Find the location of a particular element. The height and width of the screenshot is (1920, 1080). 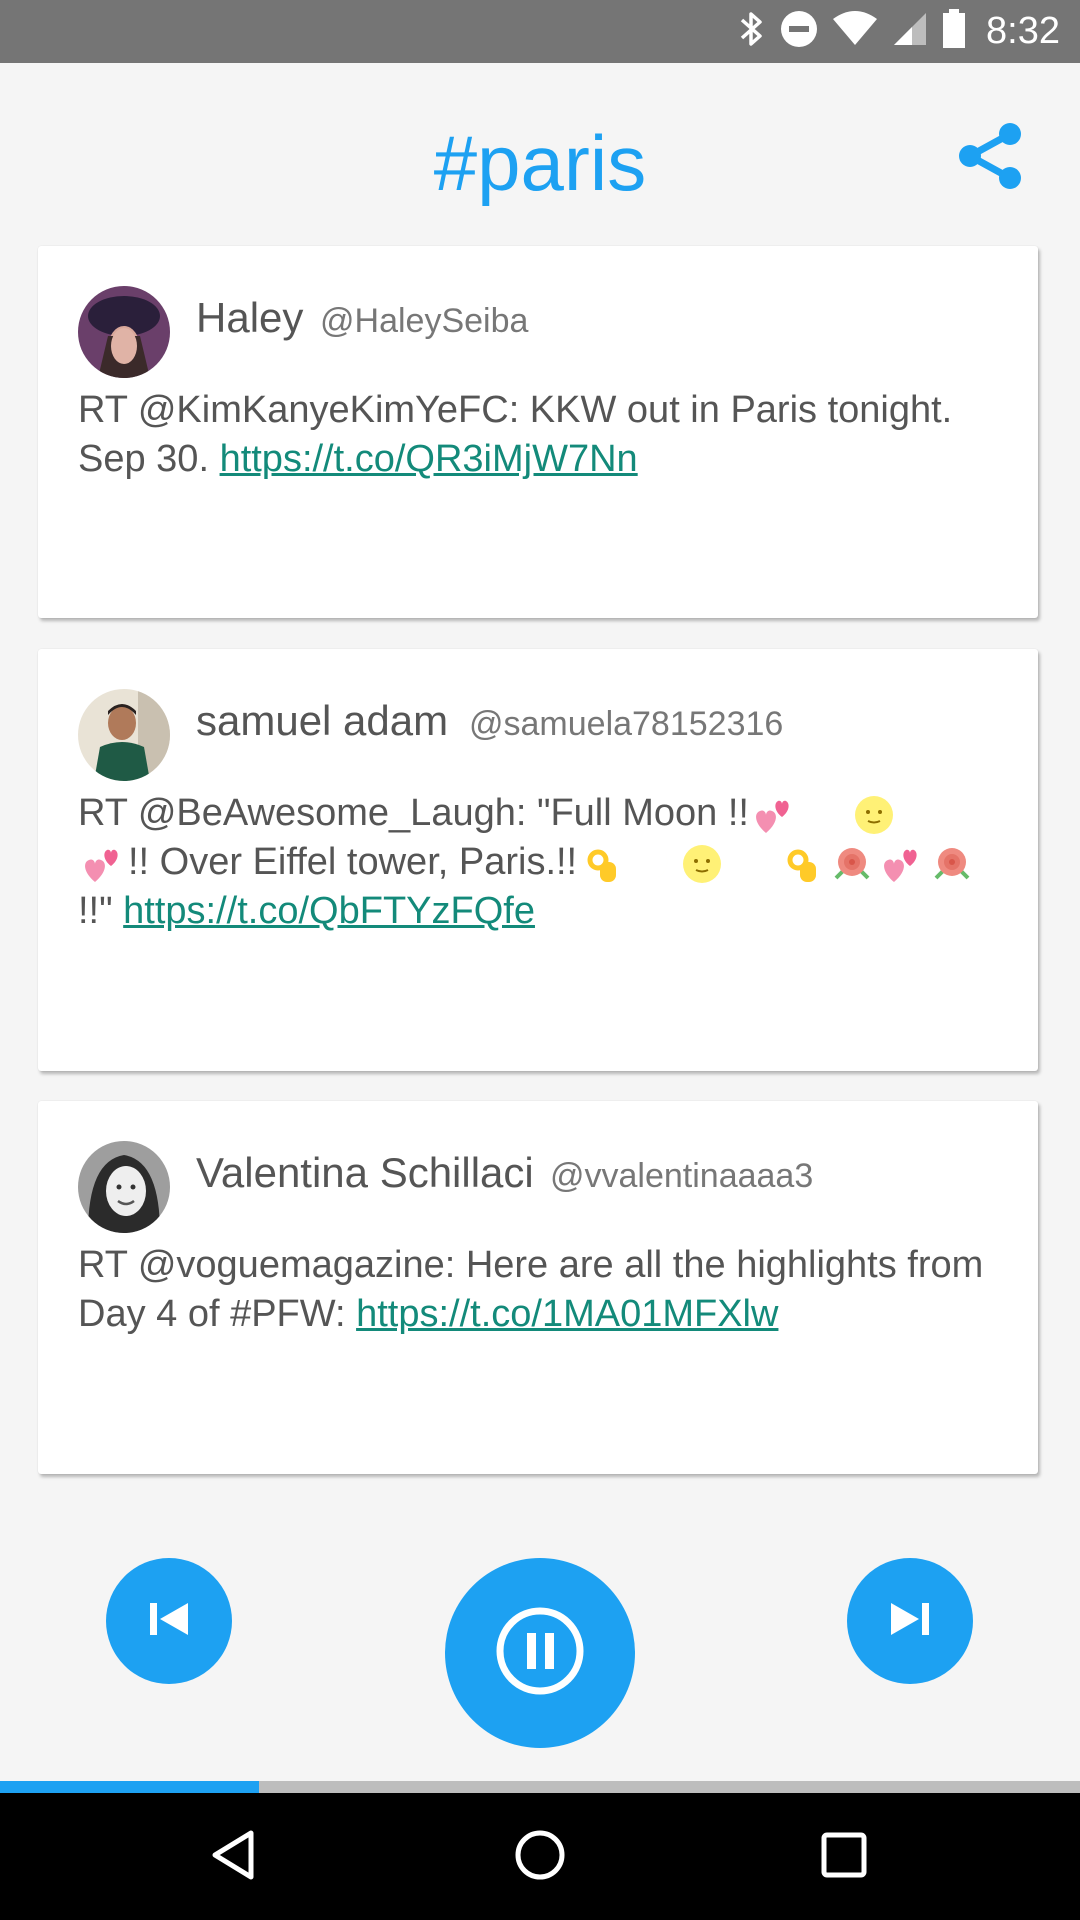

author-name: Haley is located at coordinates (249, 318).